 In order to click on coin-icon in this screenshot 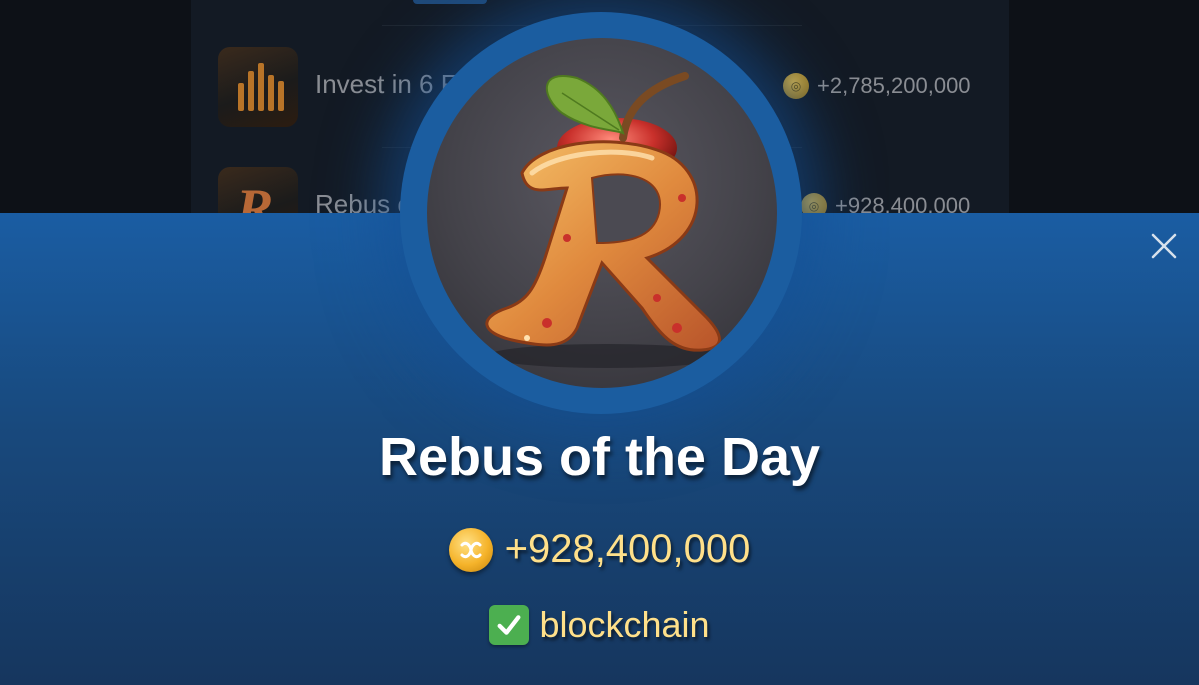, I will do `click(470, 549)`.